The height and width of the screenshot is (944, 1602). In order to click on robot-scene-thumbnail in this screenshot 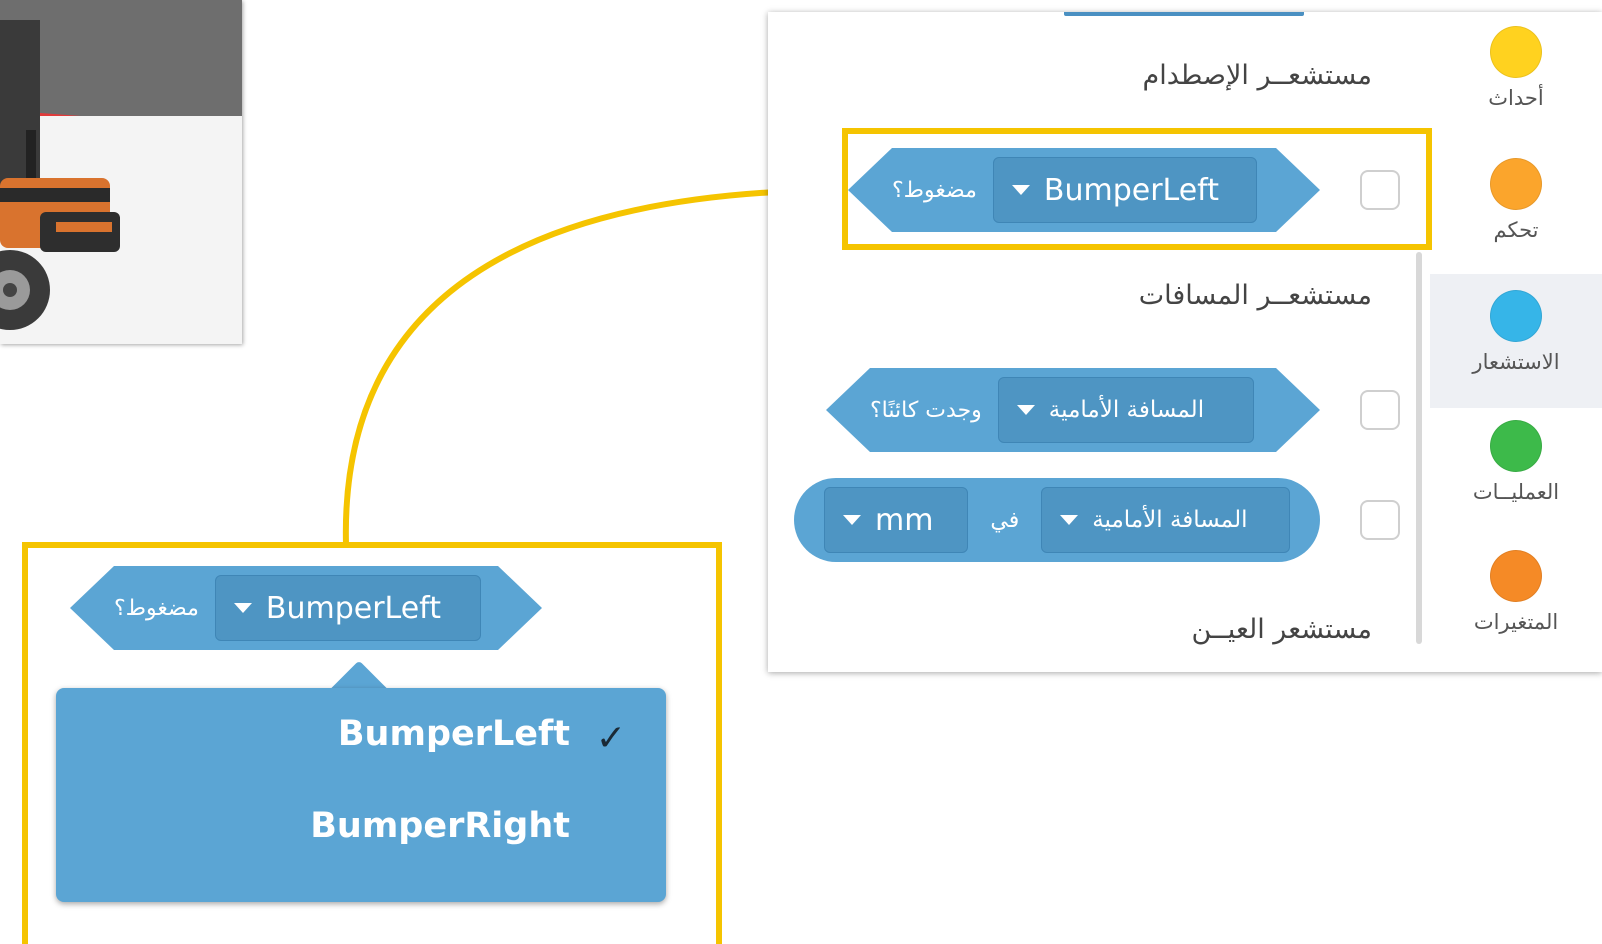, I will do `click(121, 172)`.